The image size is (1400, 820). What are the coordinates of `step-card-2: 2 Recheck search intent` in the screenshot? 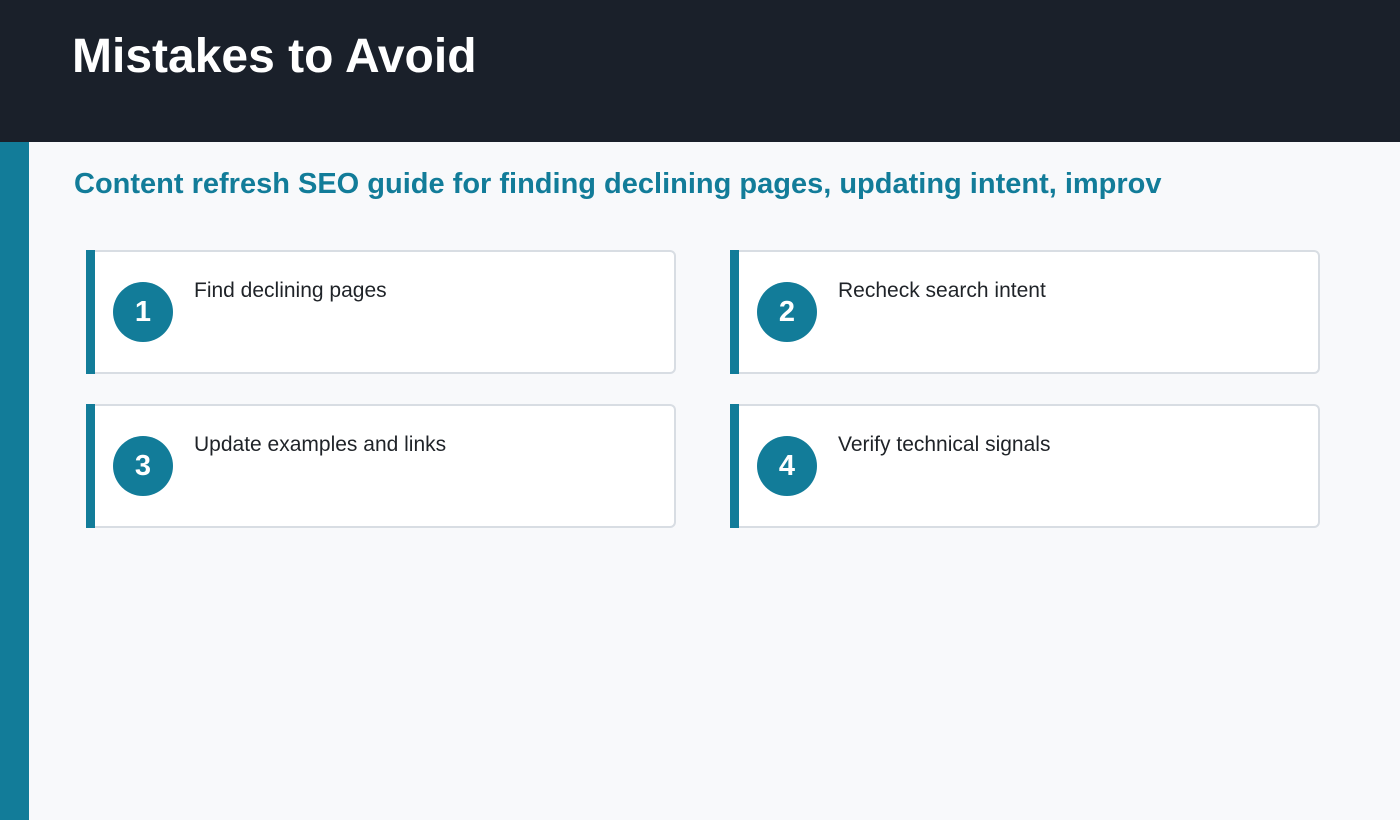 It's located at (1025, 312).